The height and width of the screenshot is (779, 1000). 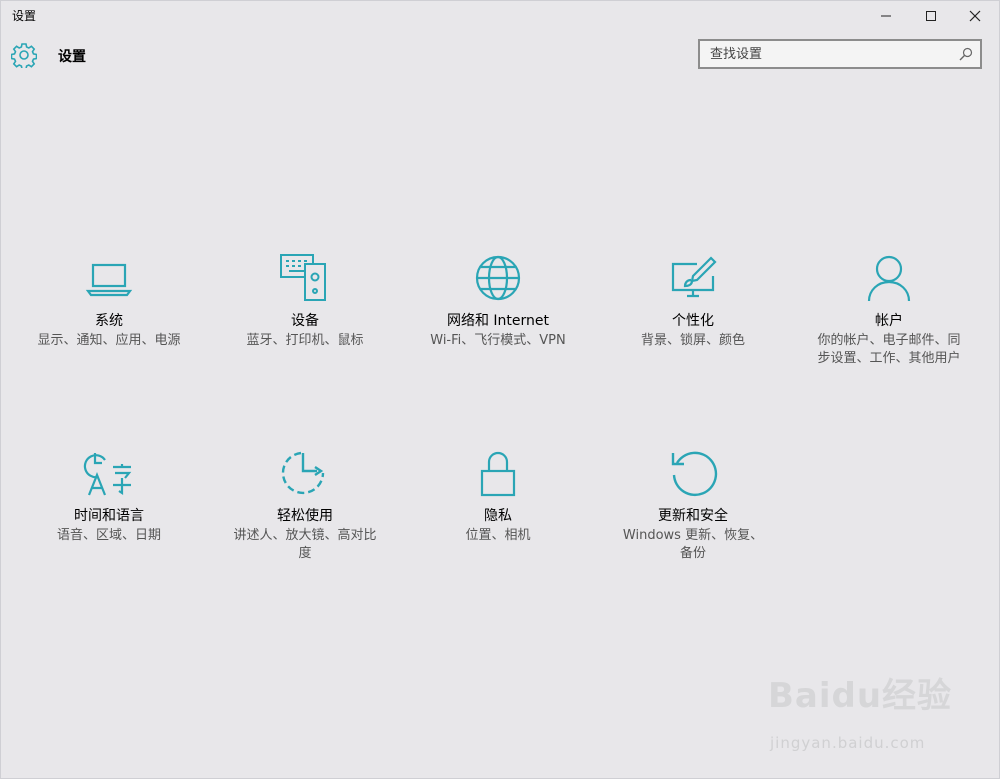 I want to click on category-name: 系统, so click(x=109, y=321).